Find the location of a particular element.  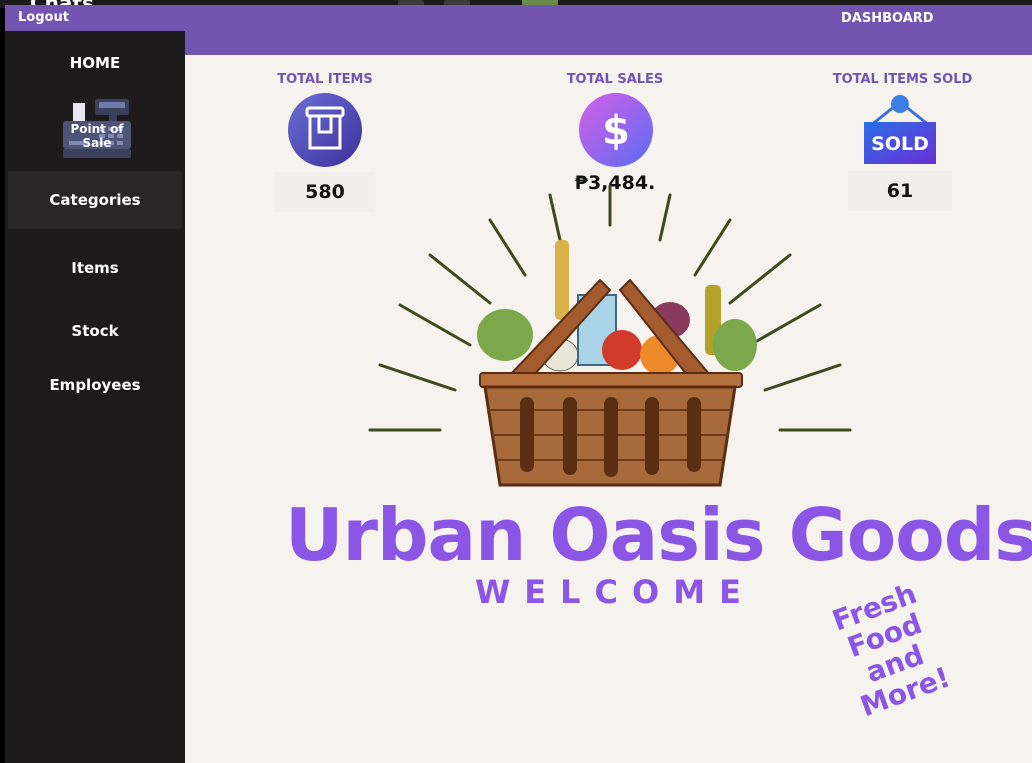

sidebar-item-items: Items is located at coordinates (95, 268).